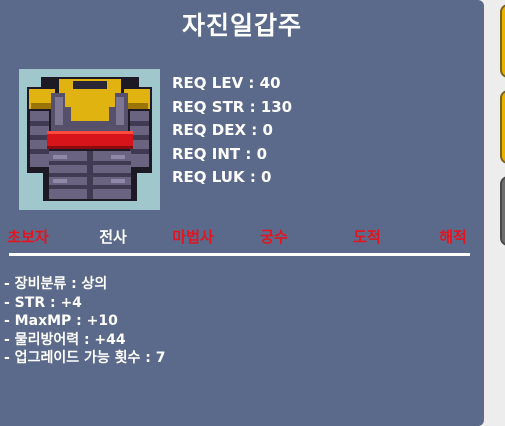 The height and width of the screenshot is (426, 505). I want to click on job-thief: 도적, so click(367, 237).